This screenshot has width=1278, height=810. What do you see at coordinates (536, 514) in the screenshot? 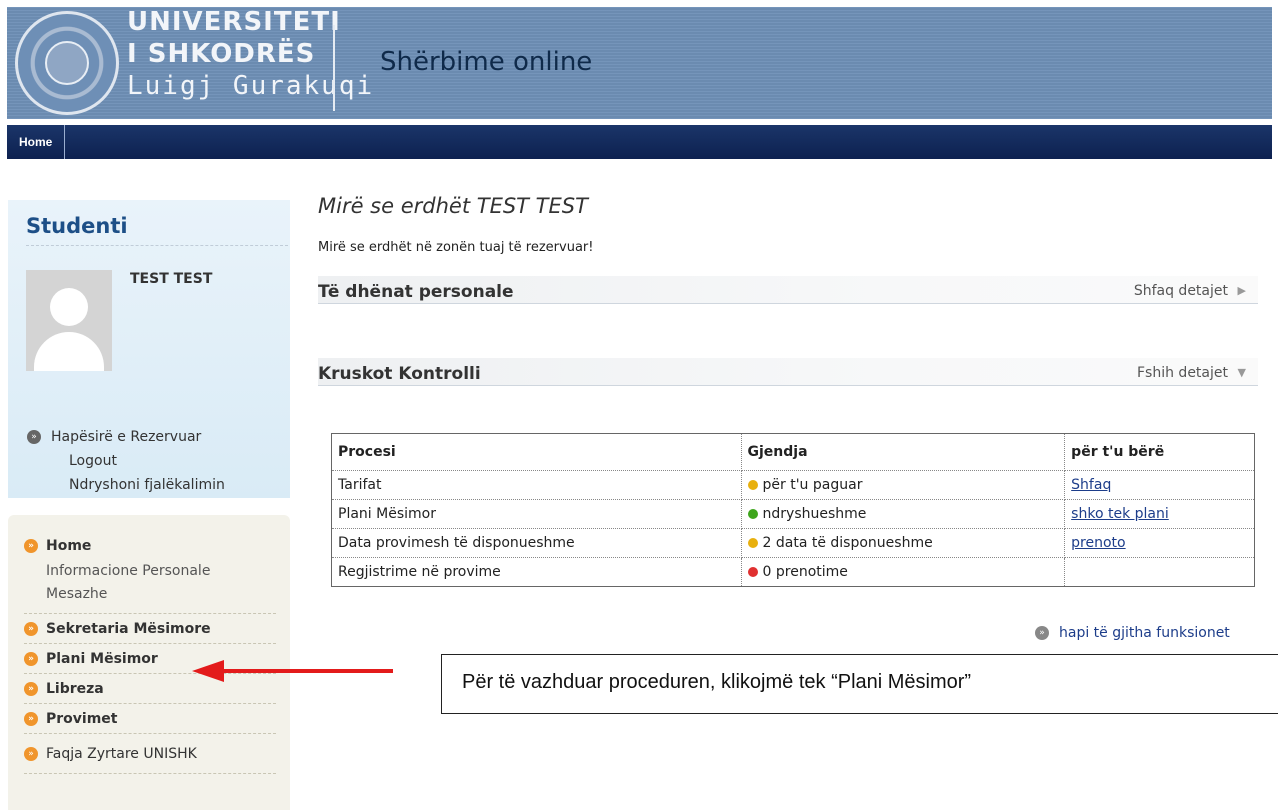
I see `process-cell: Plani Mësimor` at bounding box center [536, 514].